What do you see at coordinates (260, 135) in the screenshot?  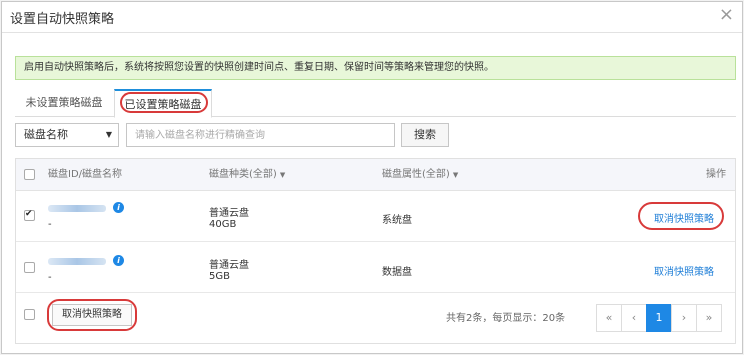 I see `search-input` at bounding box center [260, 135].